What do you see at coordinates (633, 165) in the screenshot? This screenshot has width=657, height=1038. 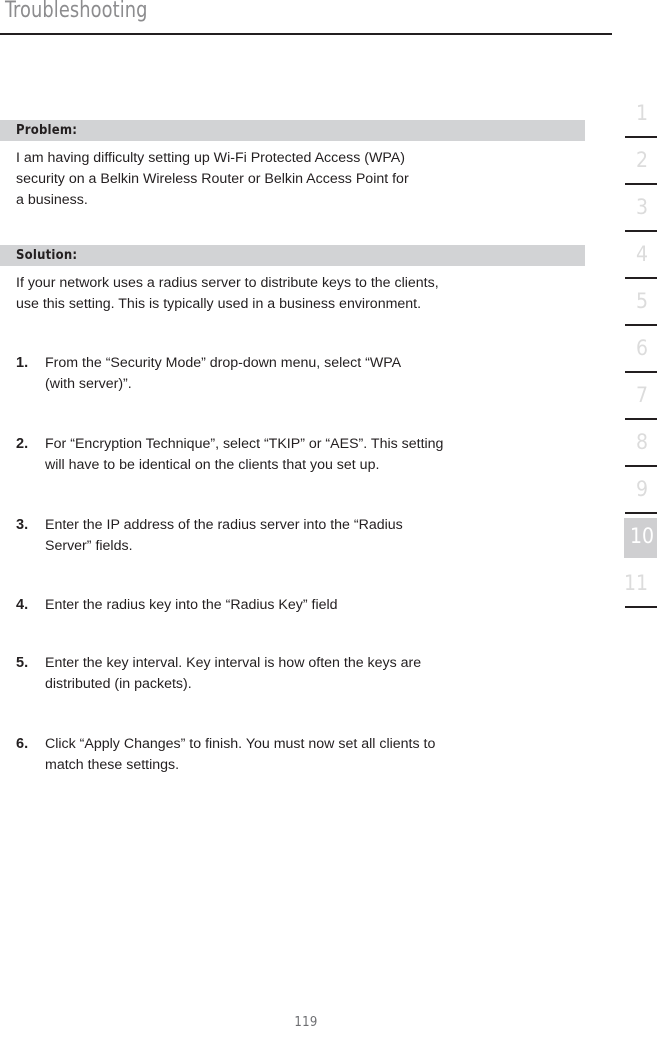 I see `section-tab-2: 2` at bounding box center [633, 165].